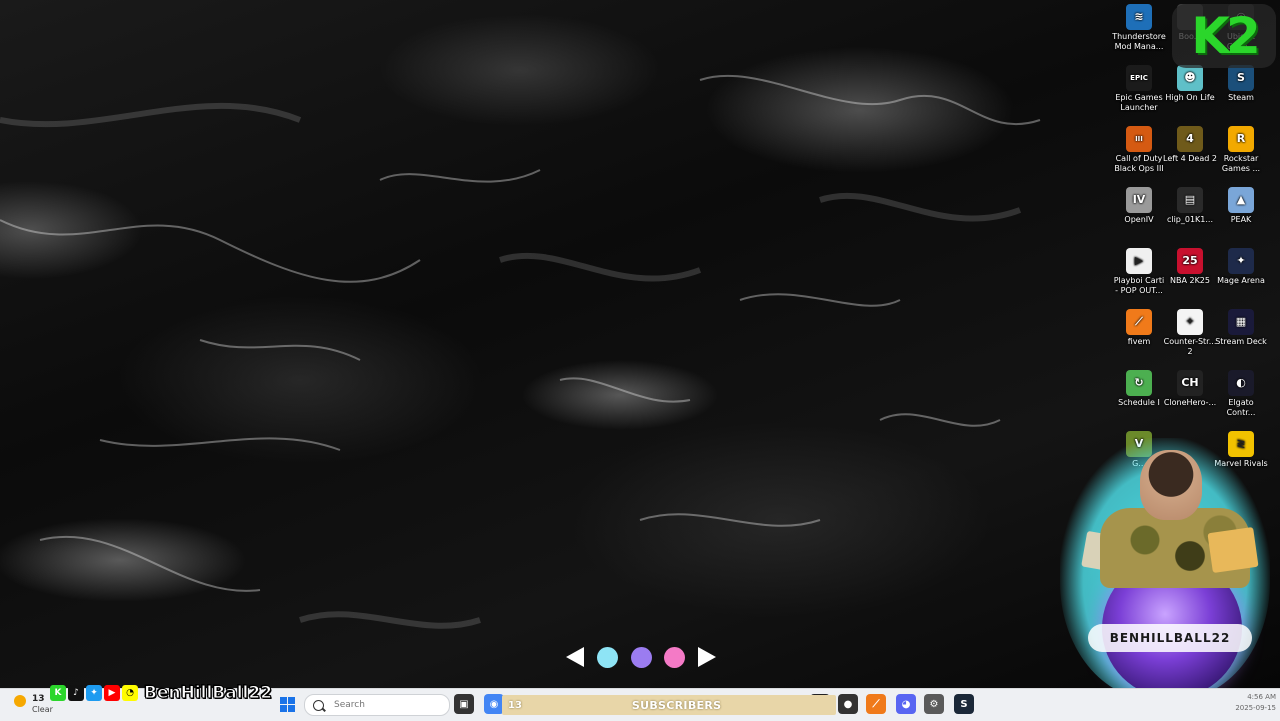  Describe the element at coordinates (1241, 261) in the screenshot. I see `mage-arena-icon: ✦` at that location.